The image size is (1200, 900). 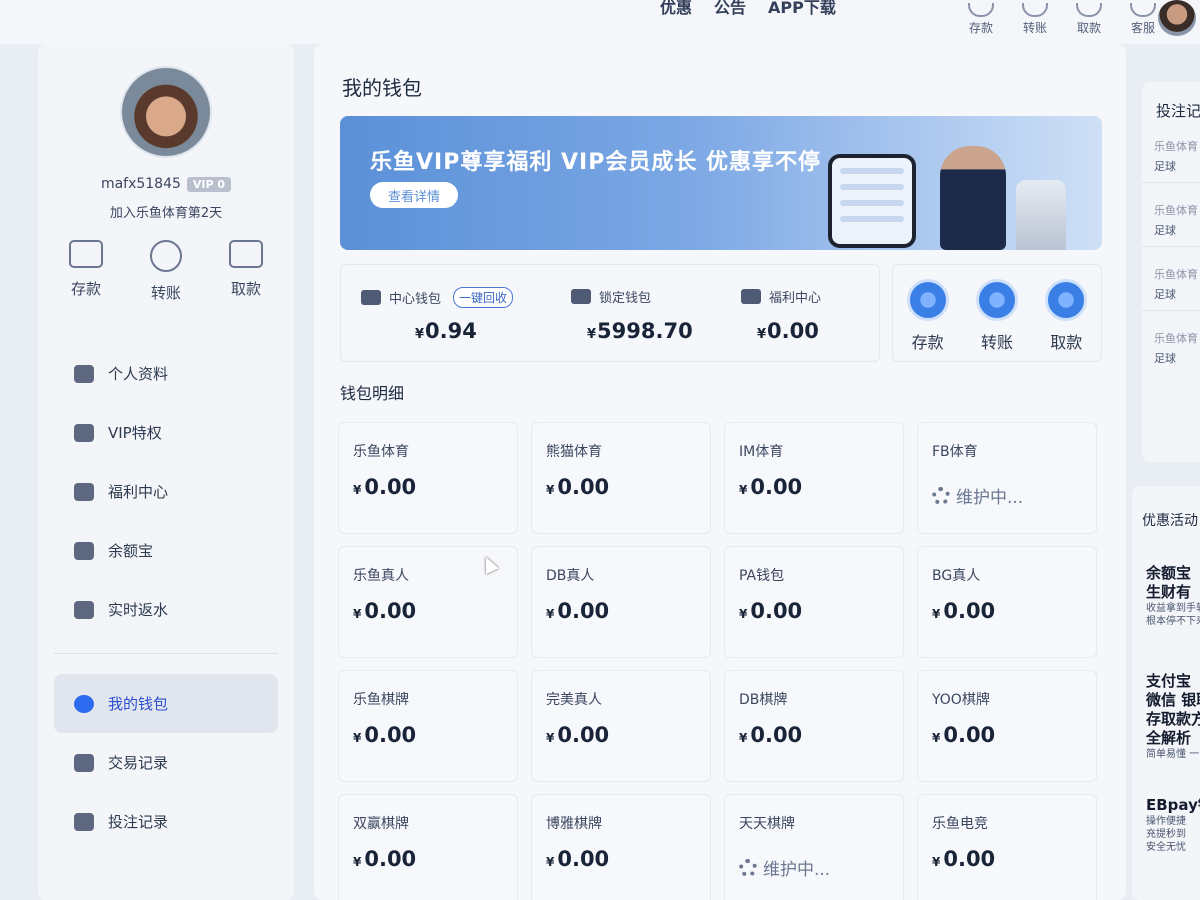 I want to click on top-withdraw-button: 取款, so click(x=1089, y=21).